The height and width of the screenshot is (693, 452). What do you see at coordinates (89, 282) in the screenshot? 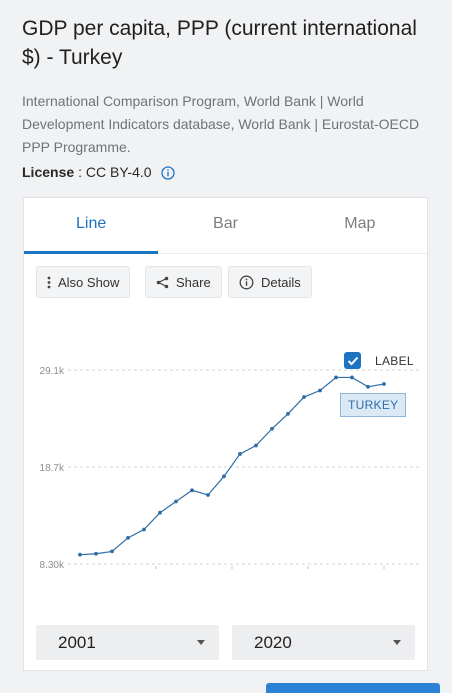
I see `also-show-label: Also Show` at bounding box center [89, 282].